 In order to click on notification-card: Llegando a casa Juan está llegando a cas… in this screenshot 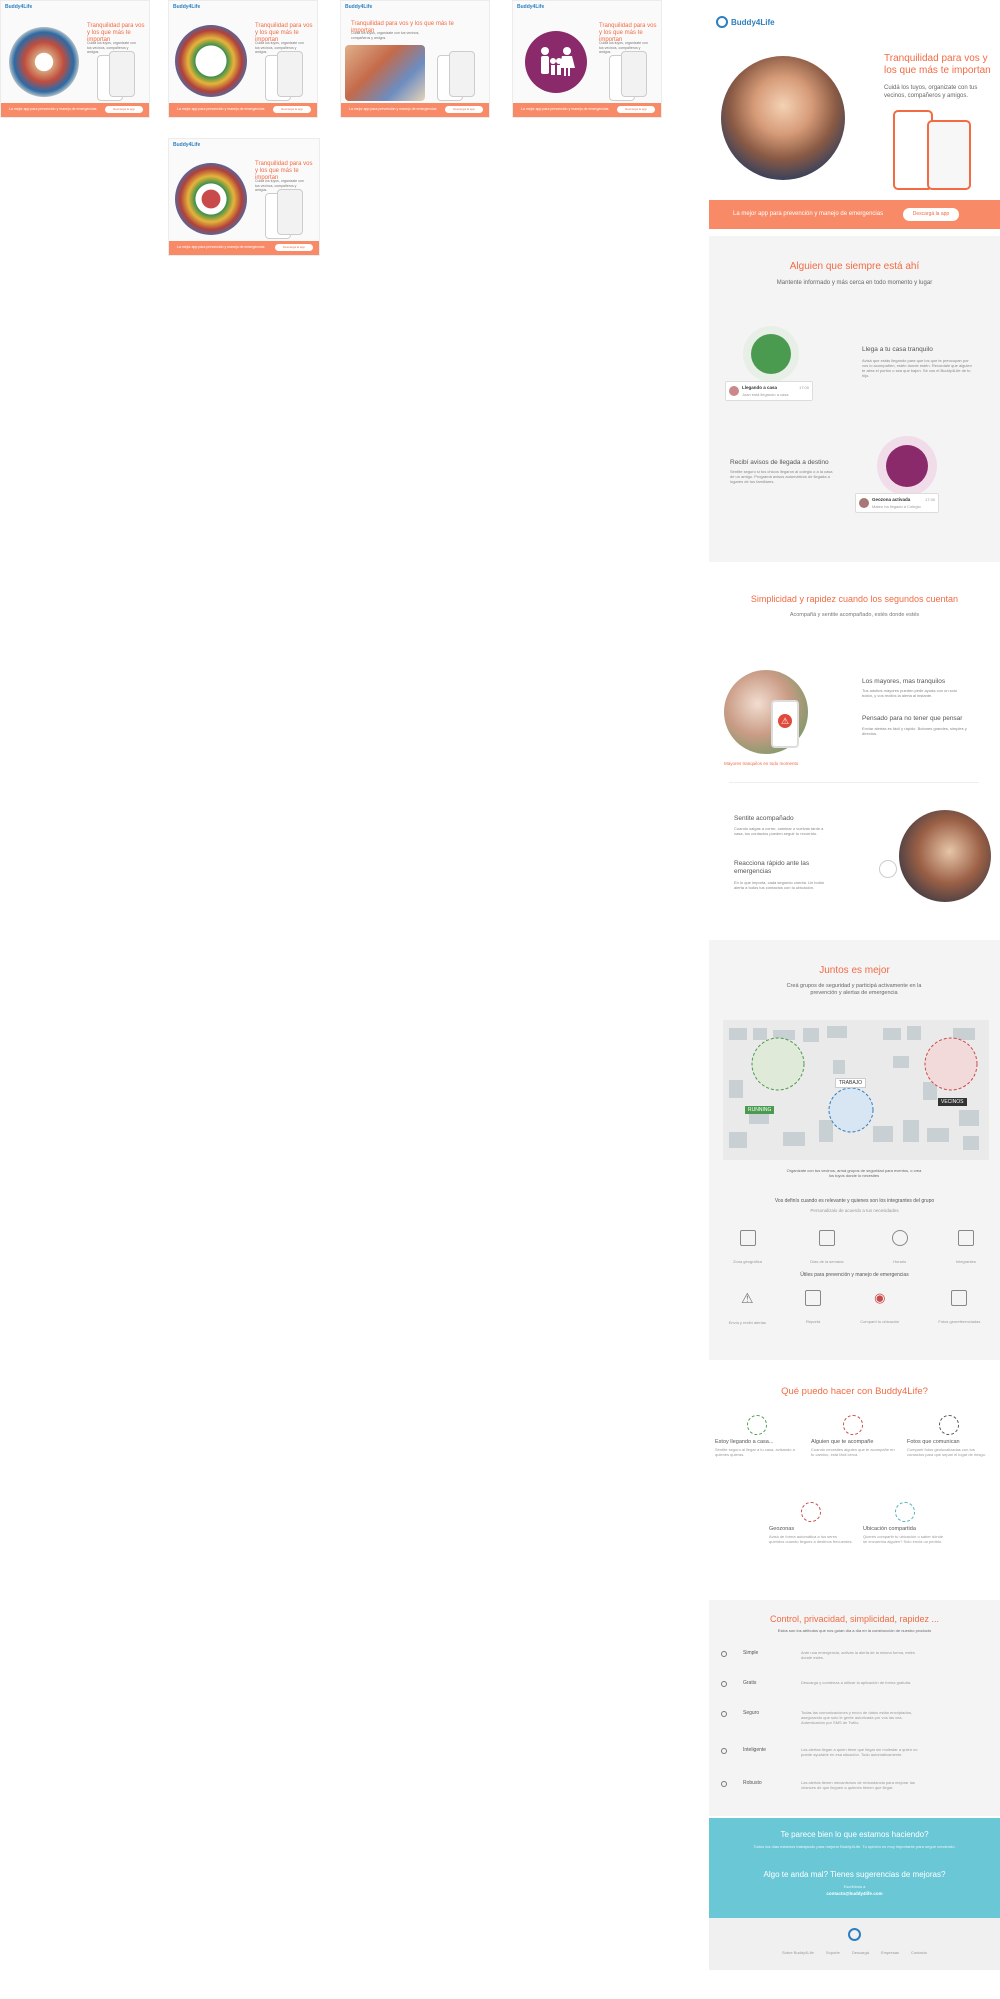, I will do `click(769, 391)`.